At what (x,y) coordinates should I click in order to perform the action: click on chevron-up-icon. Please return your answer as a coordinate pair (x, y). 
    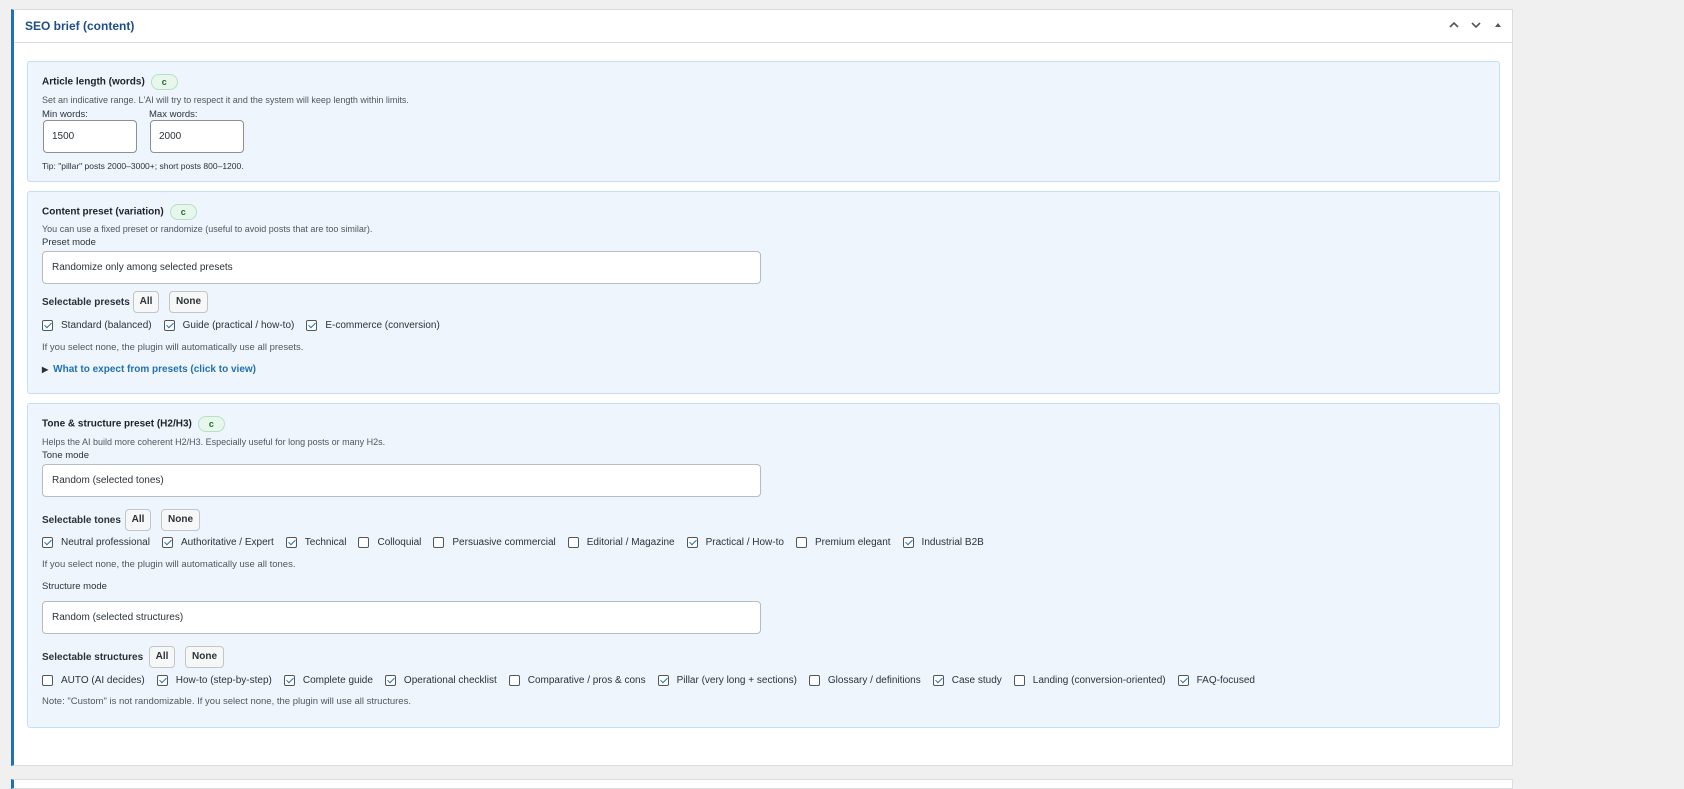
    Looking at the image, I should click on (1454, 25).